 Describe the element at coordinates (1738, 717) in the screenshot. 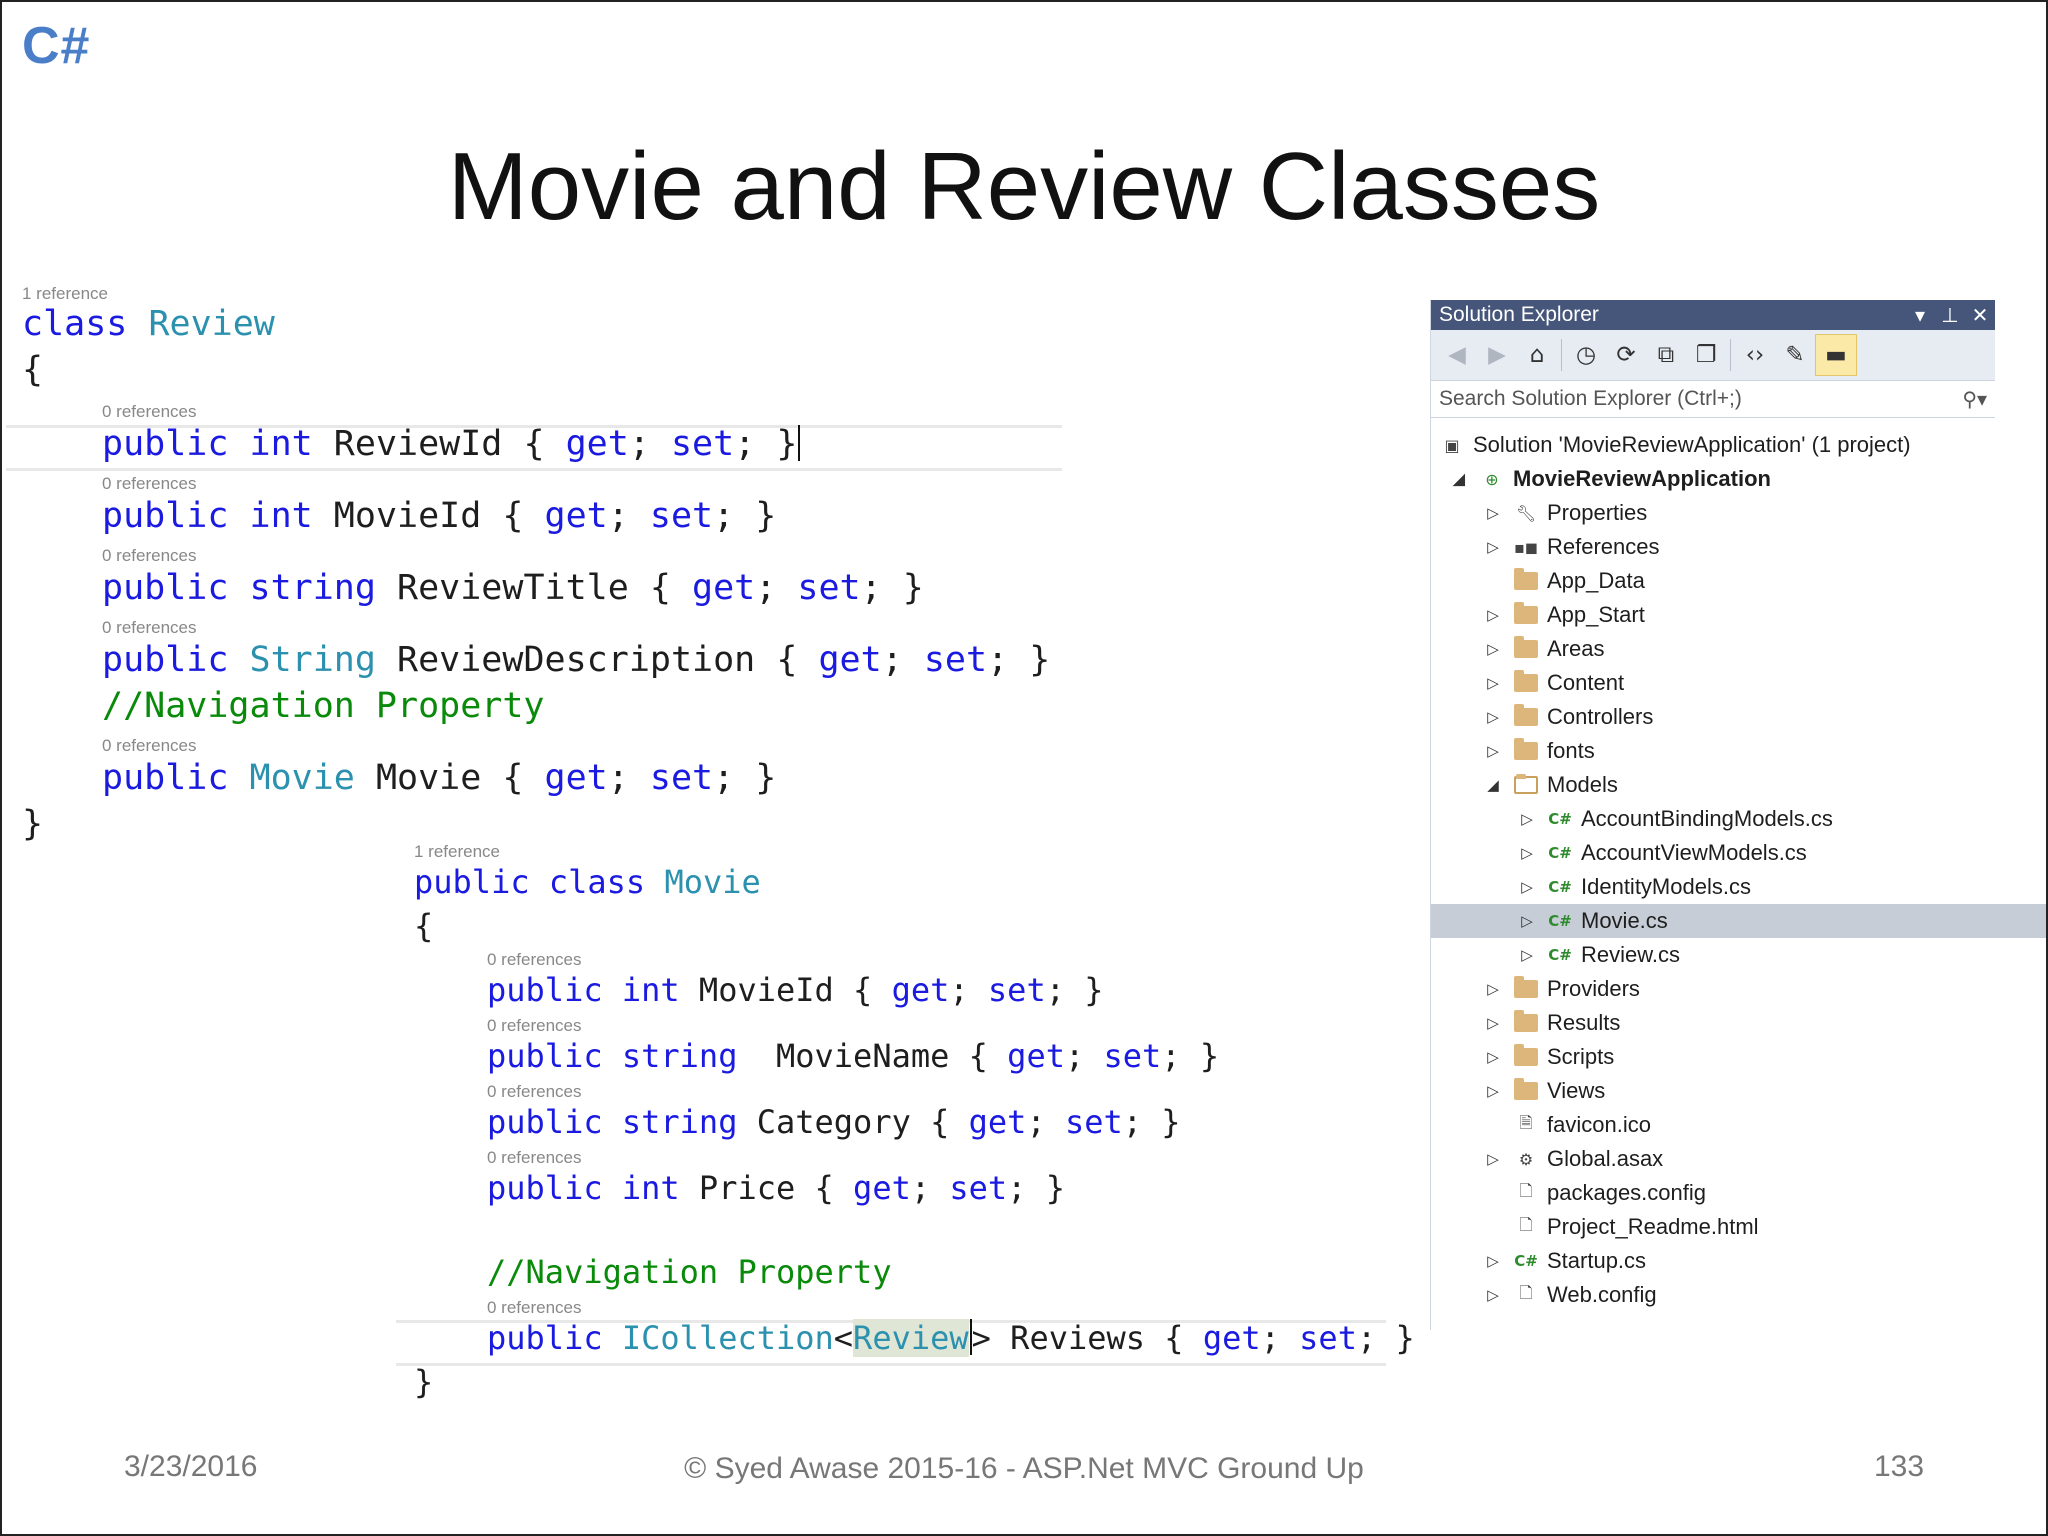

I see `tree-item-folder: ▷ Controllers` at that location.